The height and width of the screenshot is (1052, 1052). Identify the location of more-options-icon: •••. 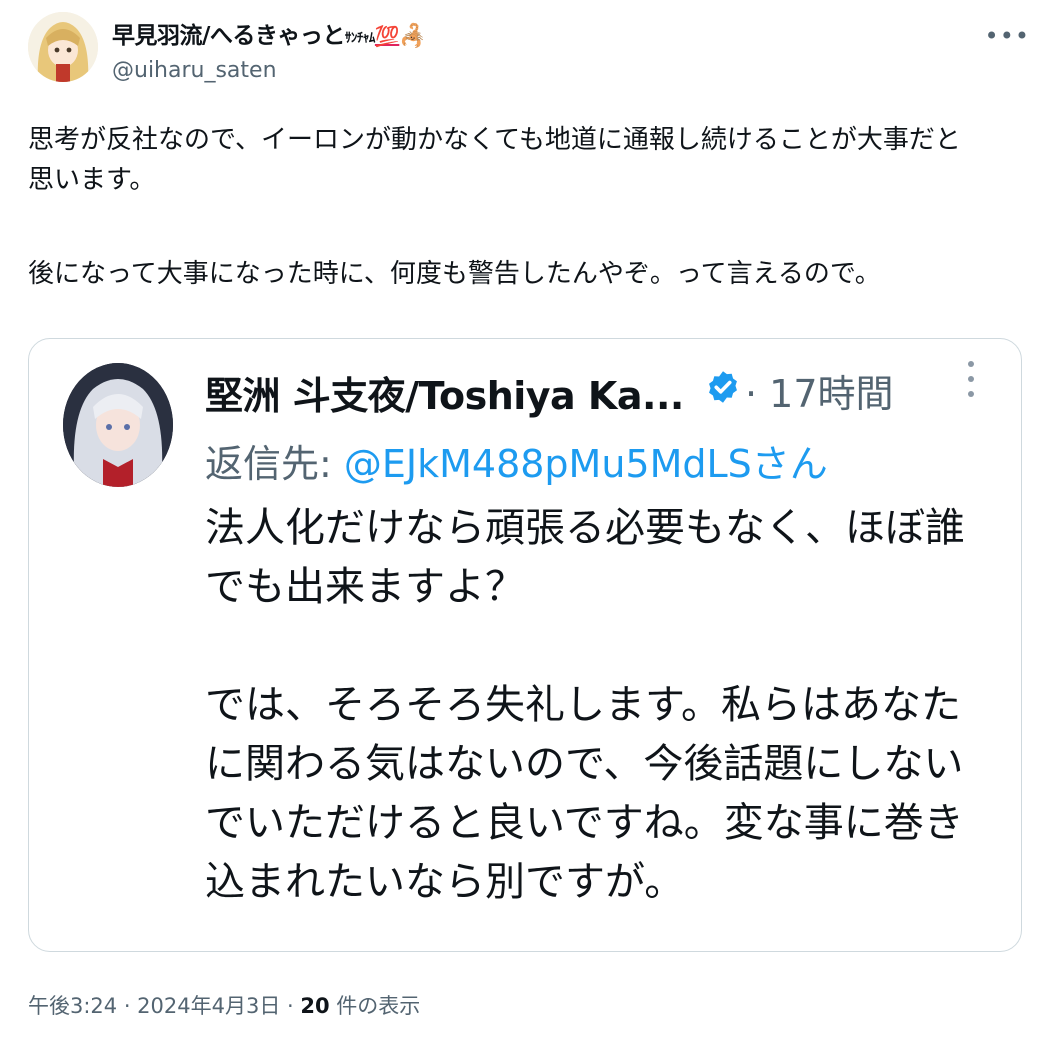
(1007, 36).